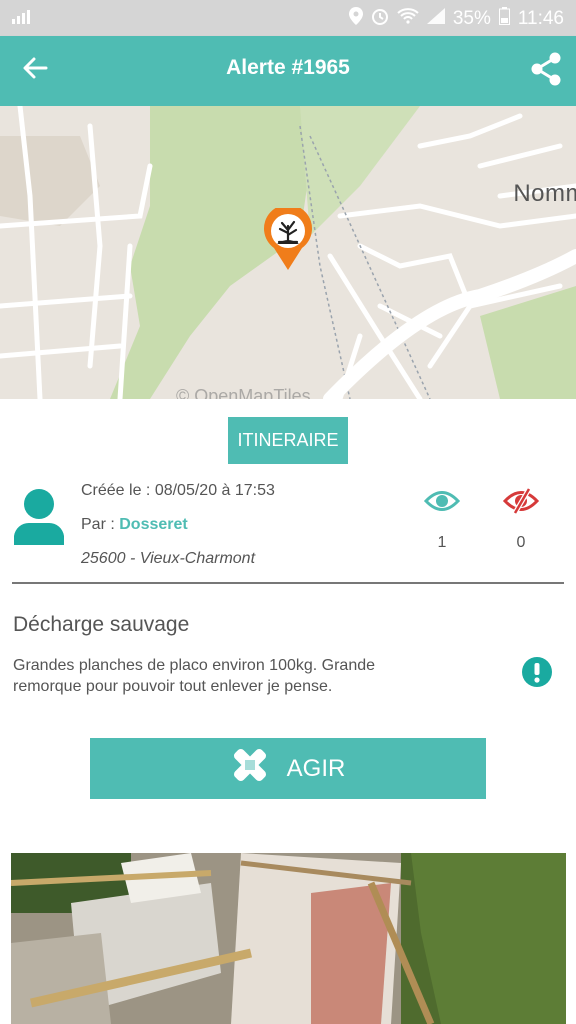  I want to click on status-bar: 35% 11:46, so click(288, 18).